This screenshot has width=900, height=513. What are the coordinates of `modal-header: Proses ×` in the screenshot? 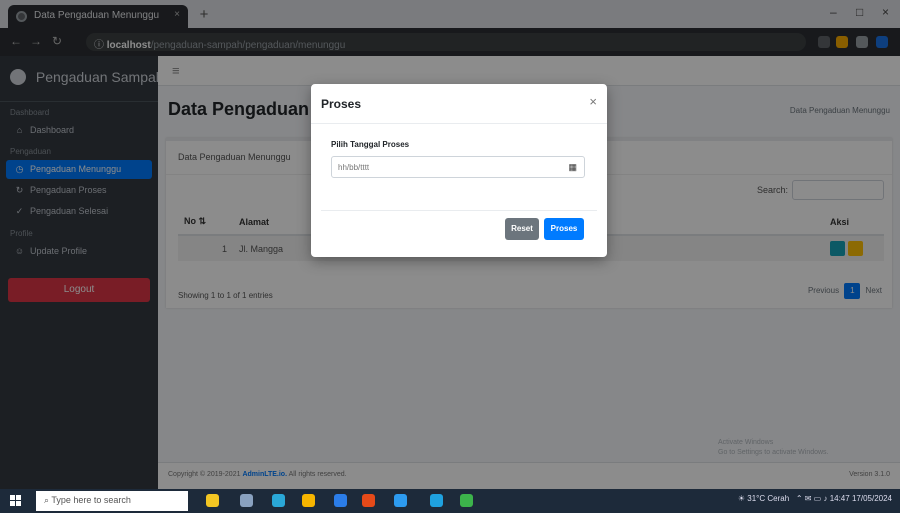 It's located at (459, 104).